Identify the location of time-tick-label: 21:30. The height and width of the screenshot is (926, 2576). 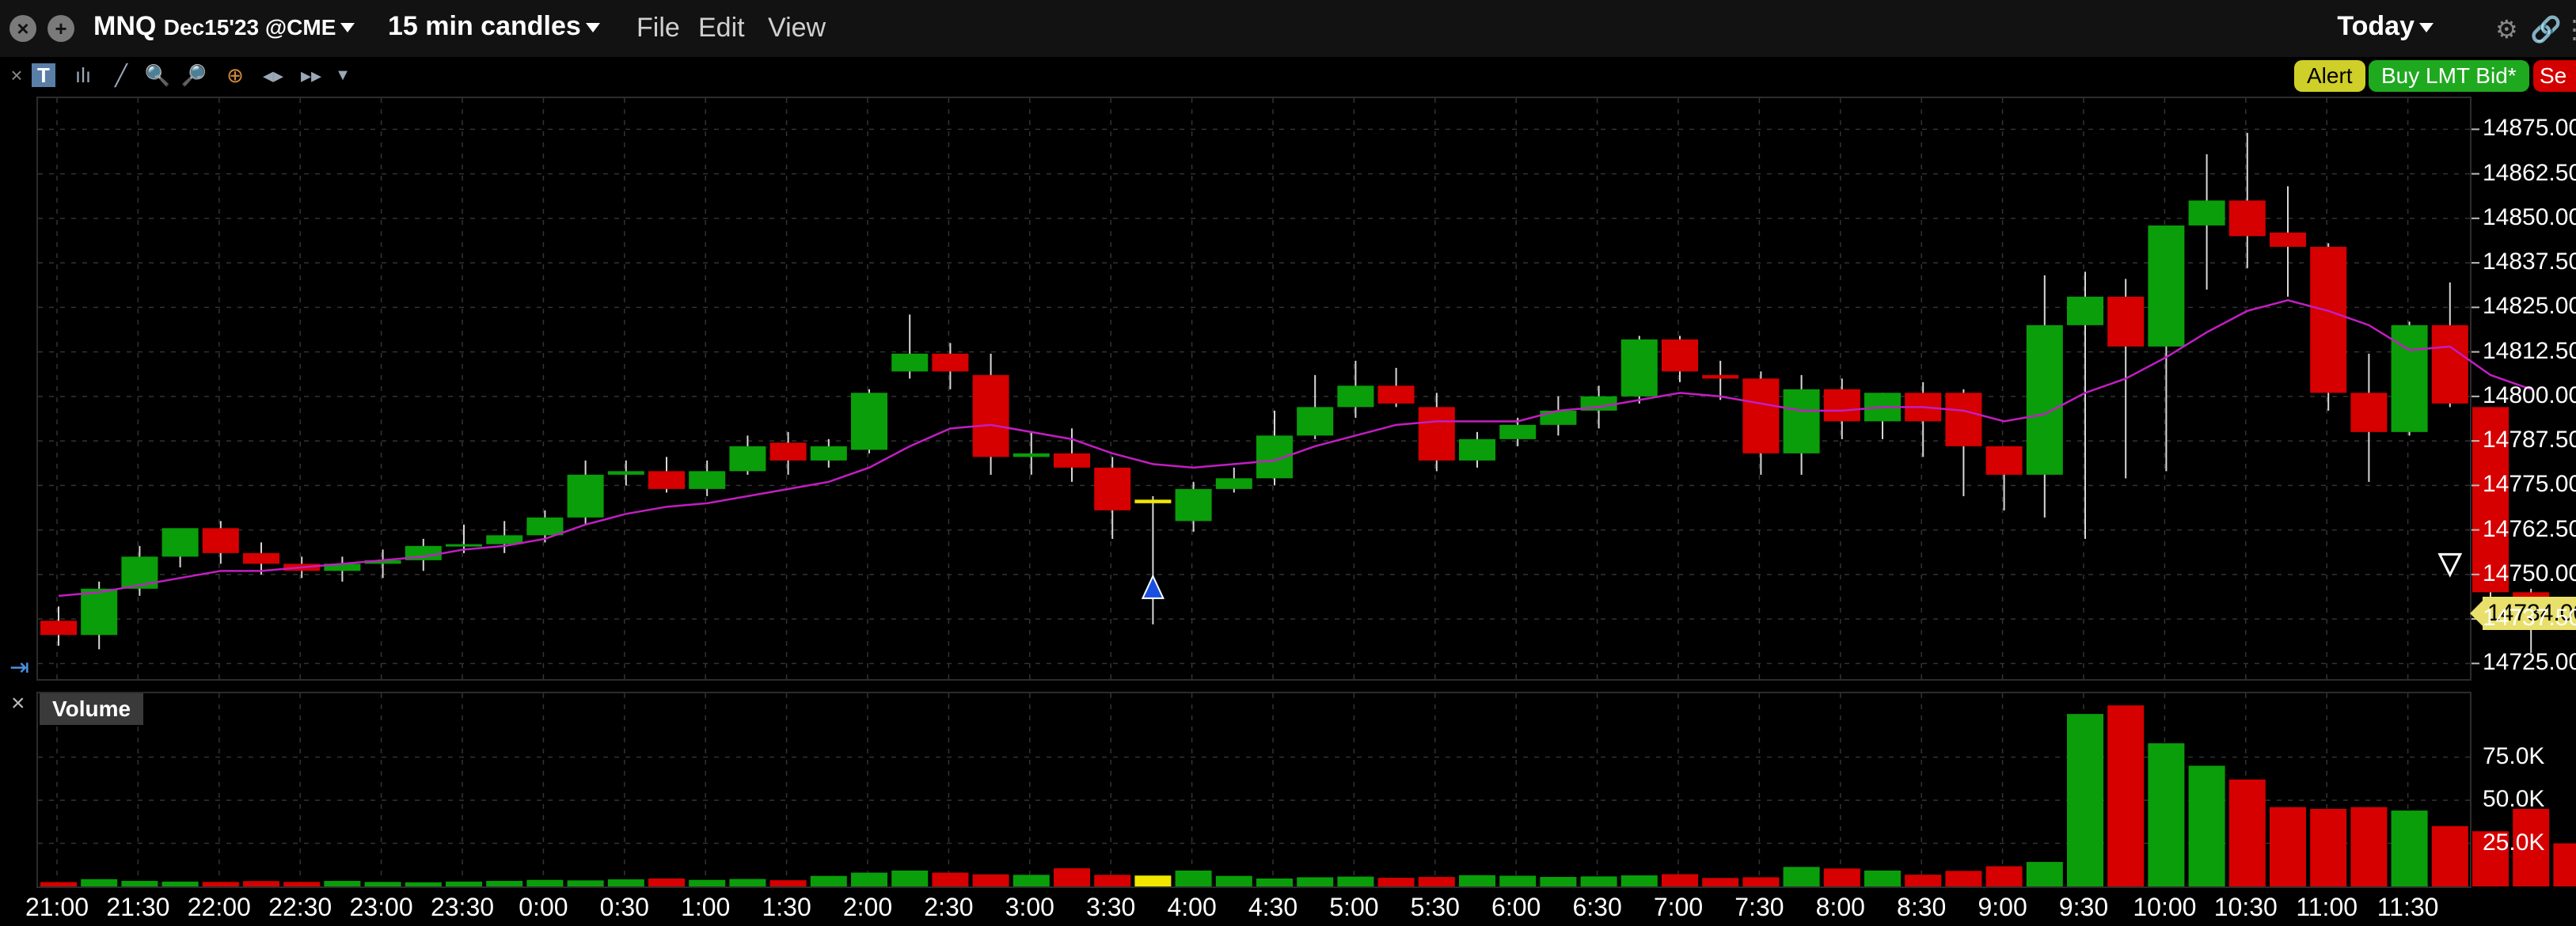
(138, 907).